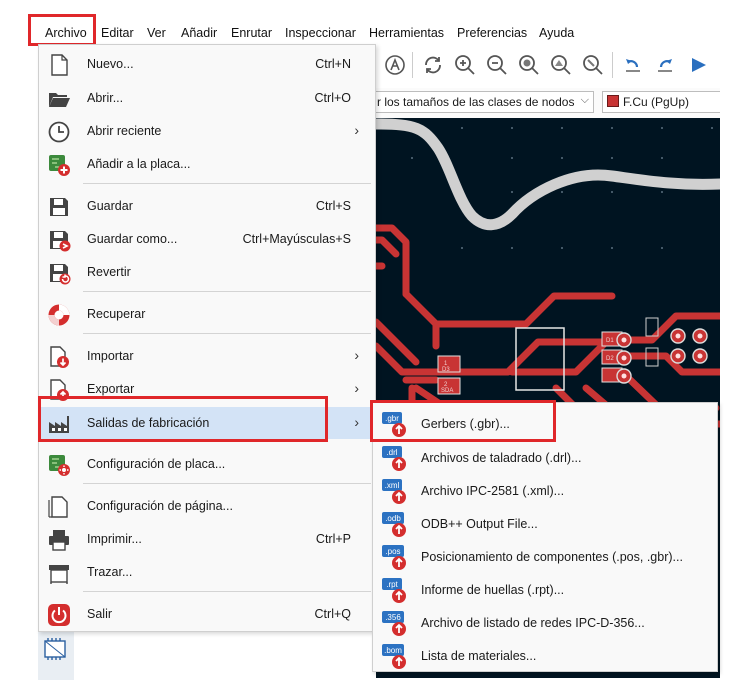  What do you see at coordinates (333, 64) in the screenshot?
I see `menu-item-shortcut: Ctrl+N` at bounding box center [333, 64].